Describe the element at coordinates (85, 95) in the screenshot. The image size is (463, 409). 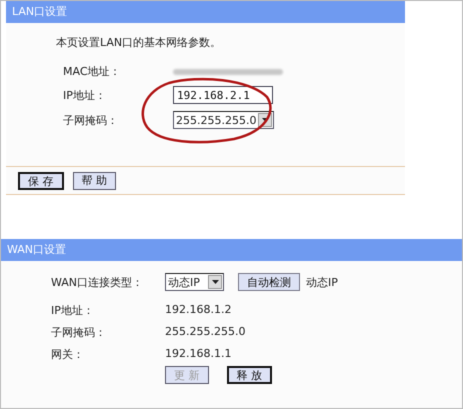
I see `ip-label: IP地址：` at that location.